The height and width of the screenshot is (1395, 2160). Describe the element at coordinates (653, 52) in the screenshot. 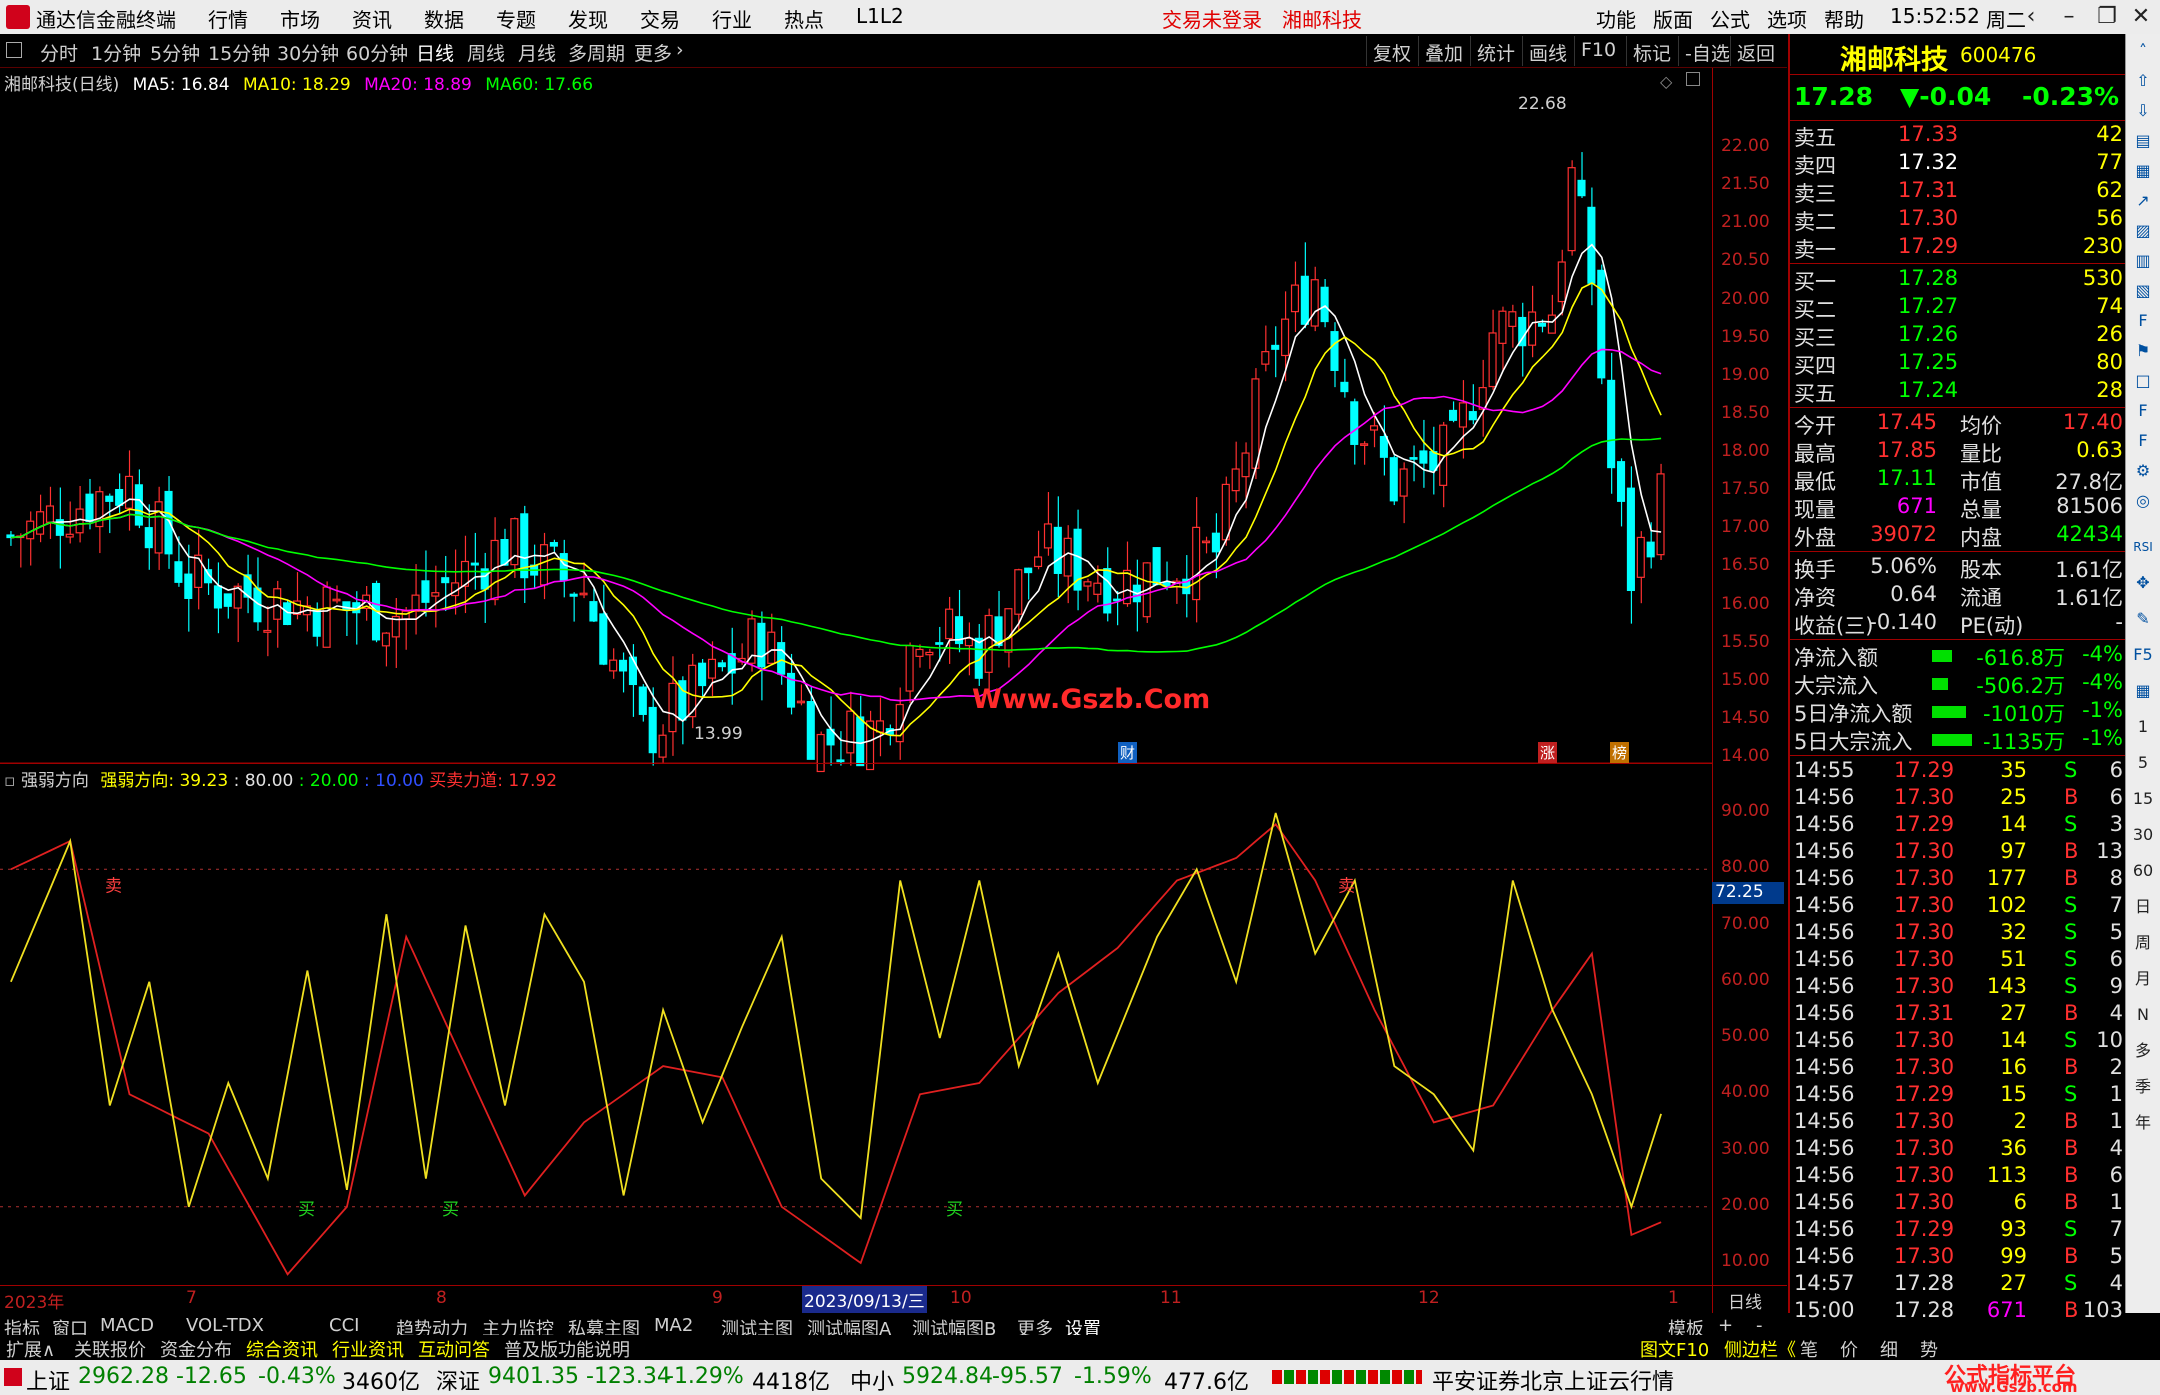

I see `period-tab-more: 更多` at that location.